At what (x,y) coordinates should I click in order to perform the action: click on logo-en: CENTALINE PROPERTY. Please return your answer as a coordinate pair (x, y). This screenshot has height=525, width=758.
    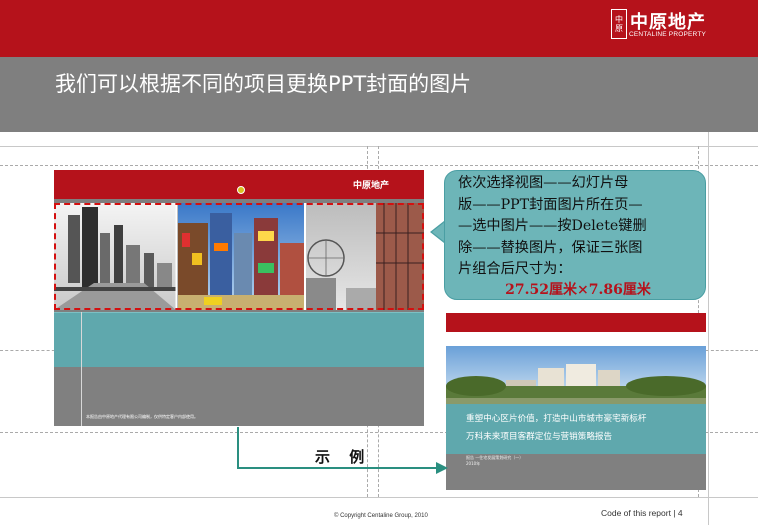
    Looking at the image, I should click on (668, 34).